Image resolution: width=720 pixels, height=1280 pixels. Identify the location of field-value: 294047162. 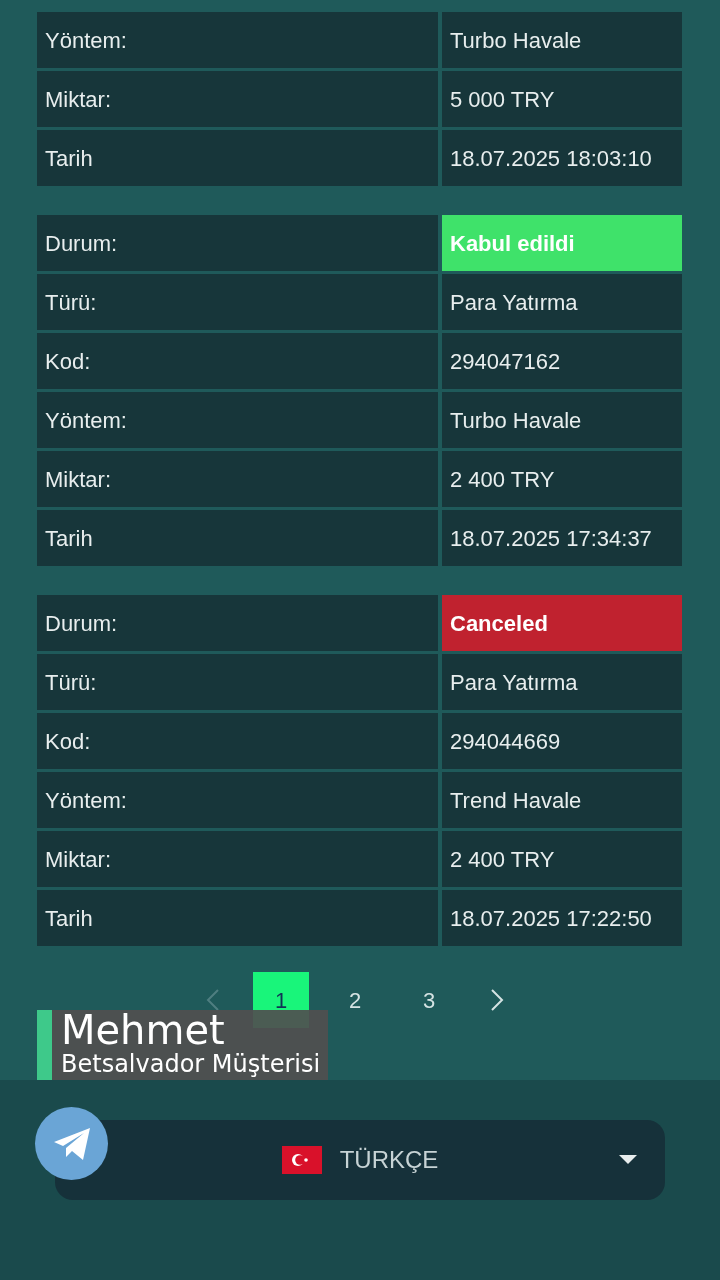
(562, 361).